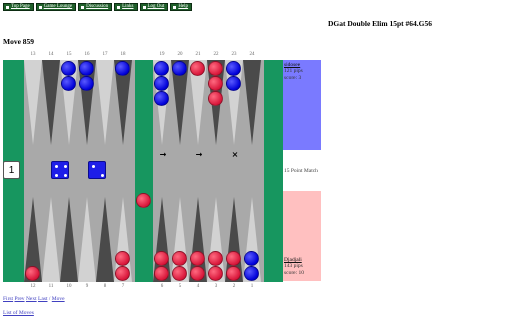  I want to click on red-player-pips: 143 pips, so click(293, 266).